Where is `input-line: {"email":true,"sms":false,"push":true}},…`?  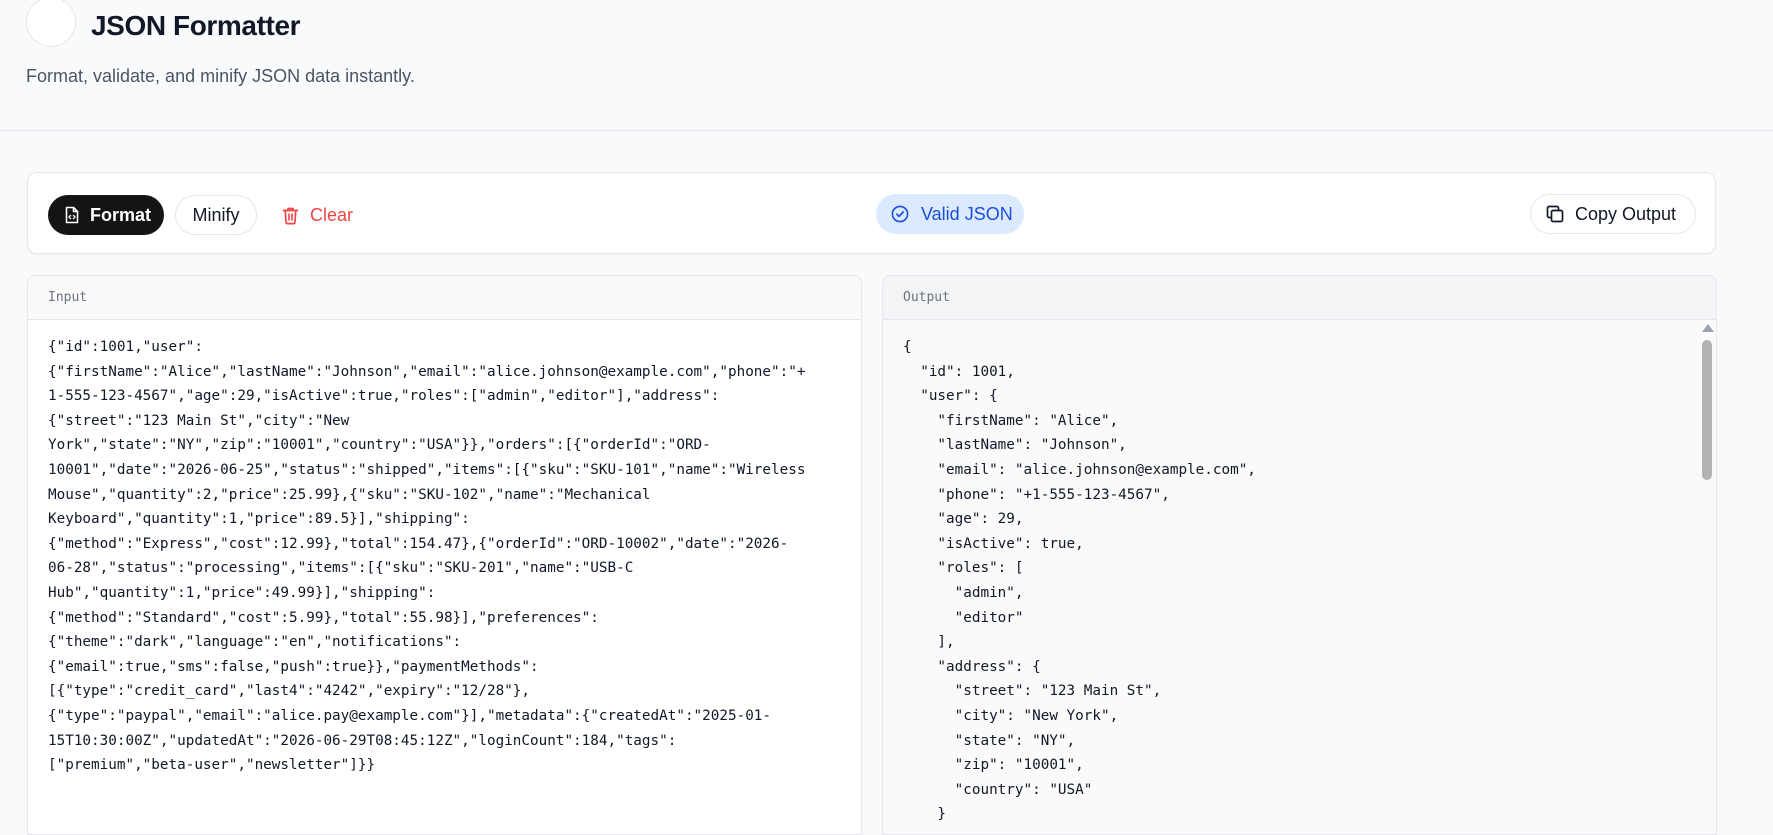 input-line: {"email":true,"sms":false,"push":true}},… is located at coordinates (293, 666).